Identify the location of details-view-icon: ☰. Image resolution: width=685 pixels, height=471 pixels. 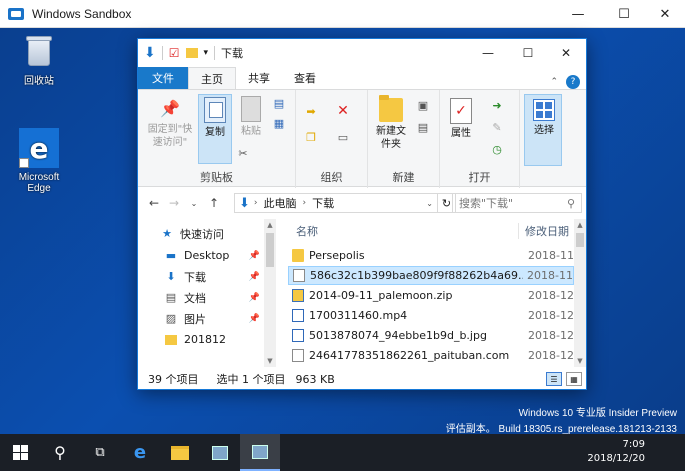
(554, 379).